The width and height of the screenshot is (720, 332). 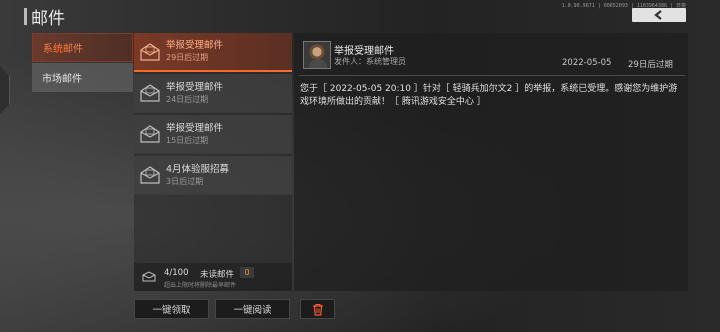 I want to click on mail-list-item: 举报受理邮件 24日后过期, so click(x=213, y=93).